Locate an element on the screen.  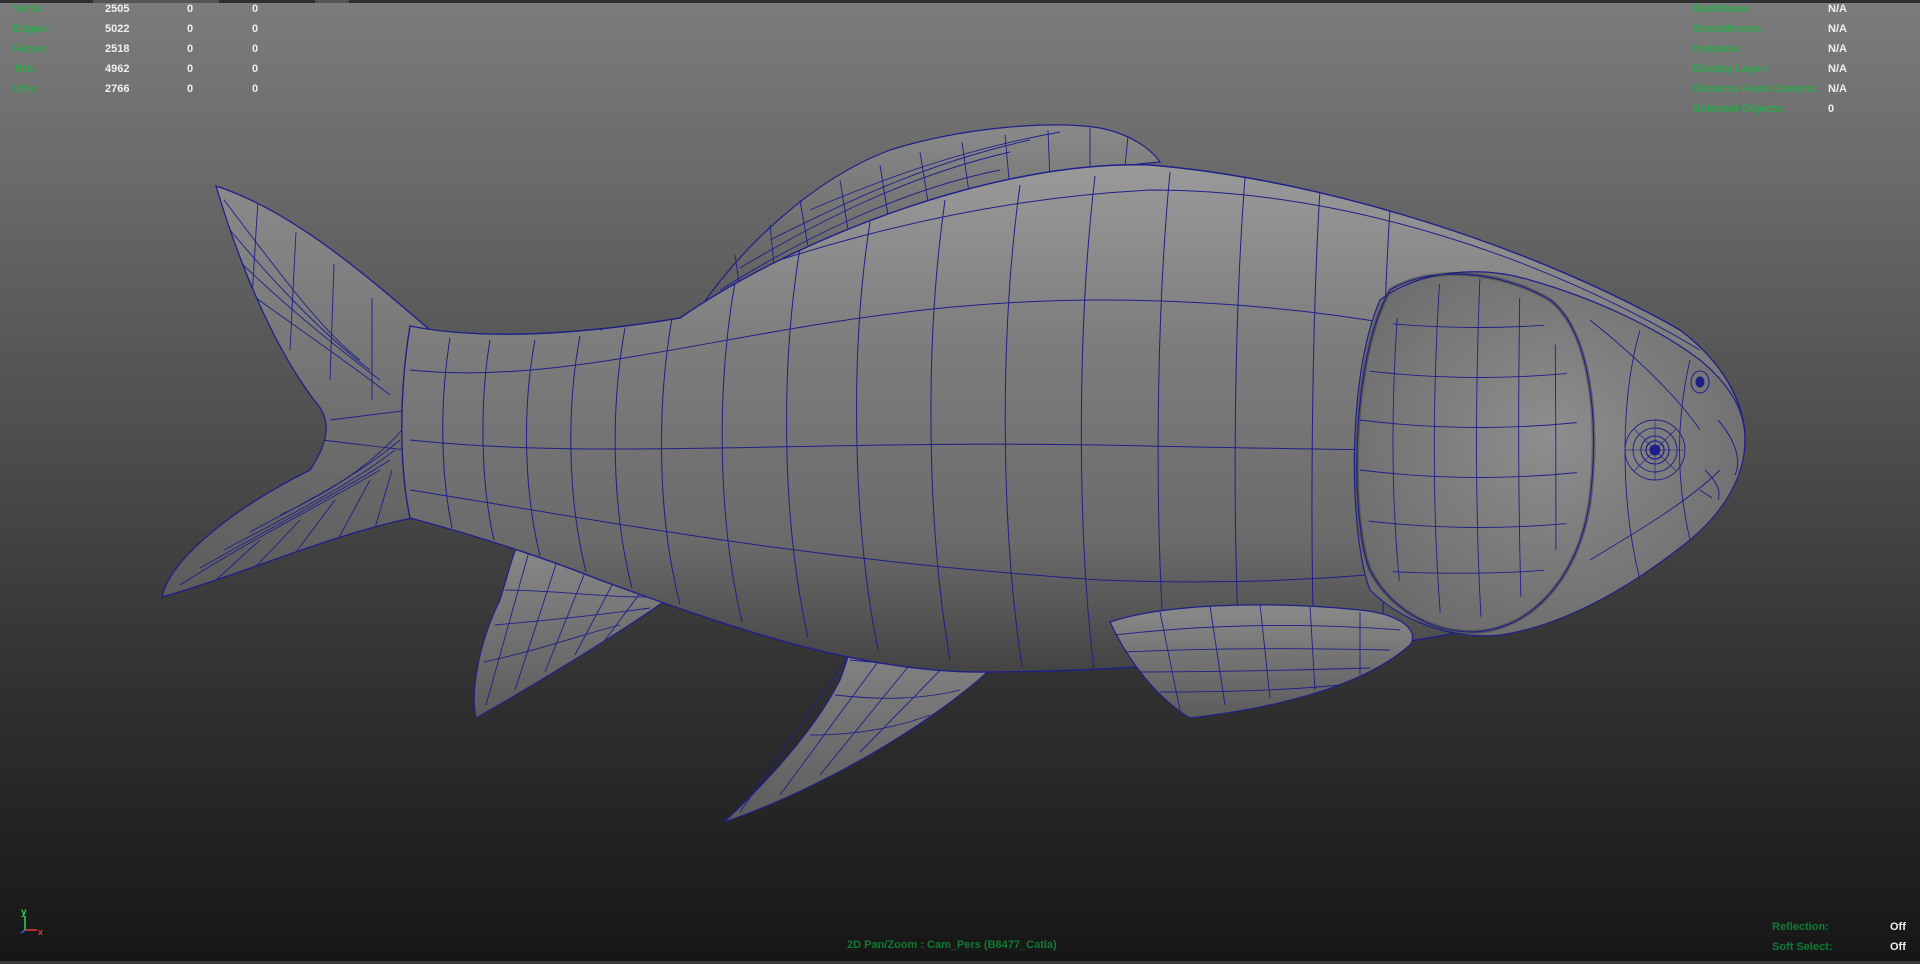
hud-label: Distance From Camera: is located at coordinates (1755, 89).